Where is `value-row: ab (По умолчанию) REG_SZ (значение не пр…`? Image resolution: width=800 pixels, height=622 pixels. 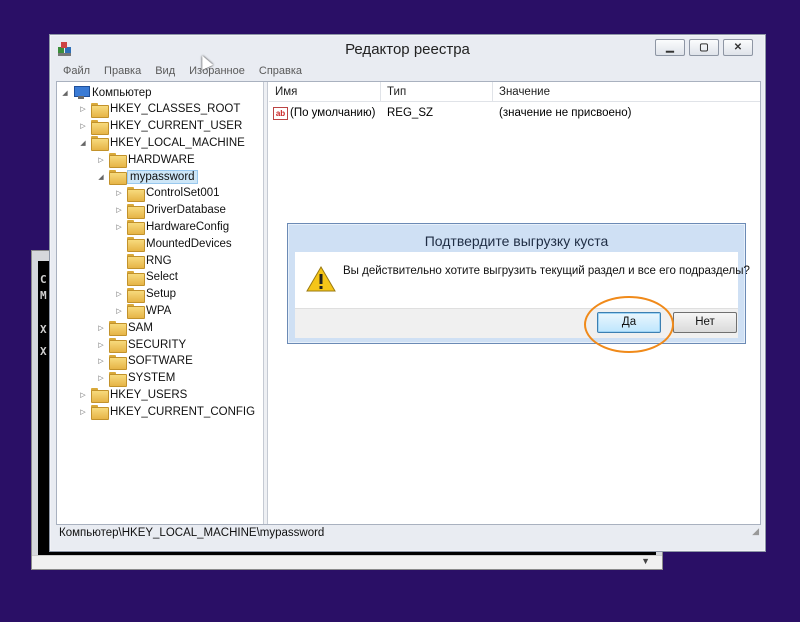 value-row: ab (По умолчанию) REG_SZ (значение не пр… is located at coordinates (514, 113).